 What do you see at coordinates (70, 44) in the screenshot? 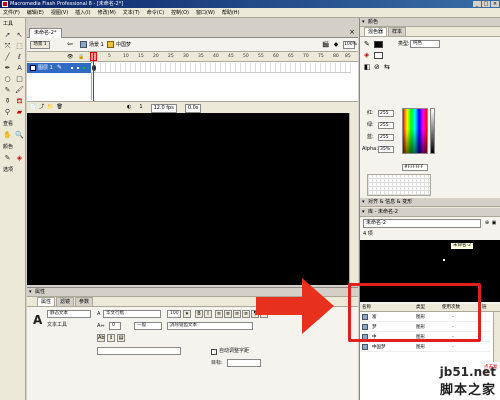
I see `arrow-left-icon: ⇦` at bounding box center [70, 44].